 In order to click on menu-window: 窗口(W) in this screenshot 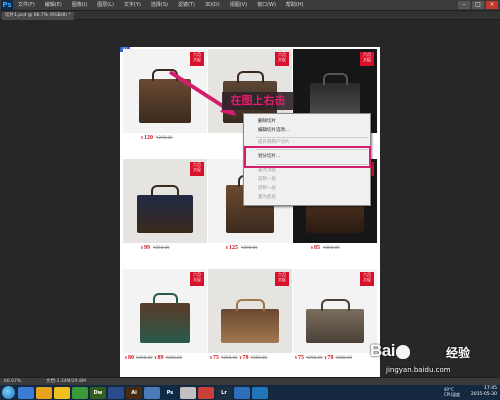, I will do `click(266, 5)`.